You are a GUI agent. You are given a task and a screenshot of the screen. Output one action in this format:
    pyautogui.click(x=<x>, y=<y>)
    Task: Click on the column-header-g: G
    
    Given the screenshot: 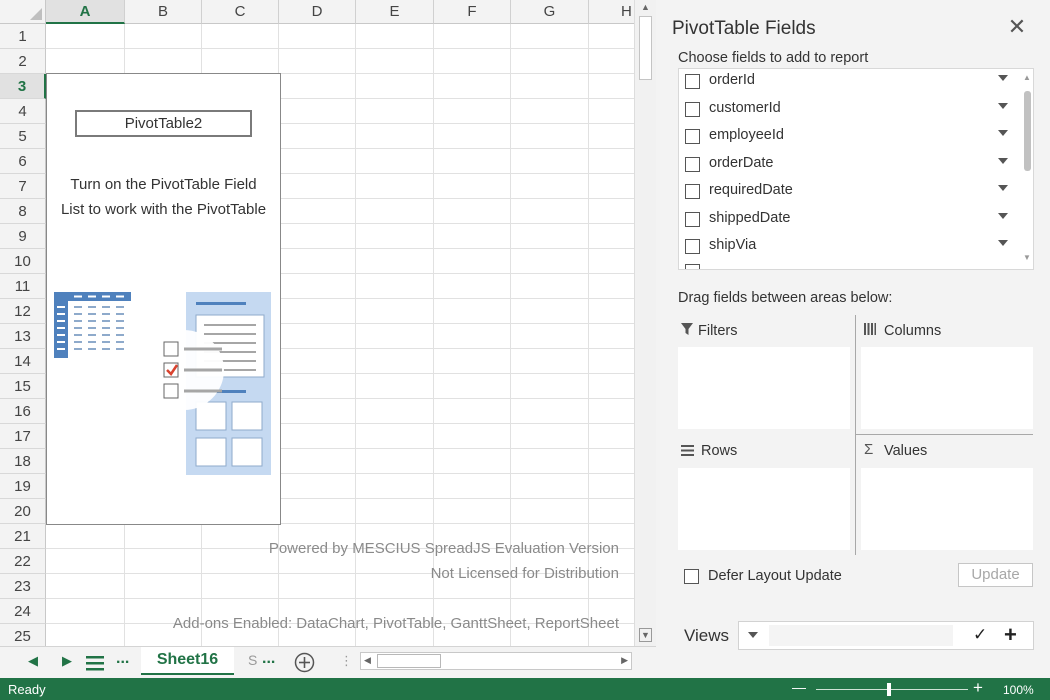 What is the action you would take?
    pyautogui.click(x=550, y=12)
    